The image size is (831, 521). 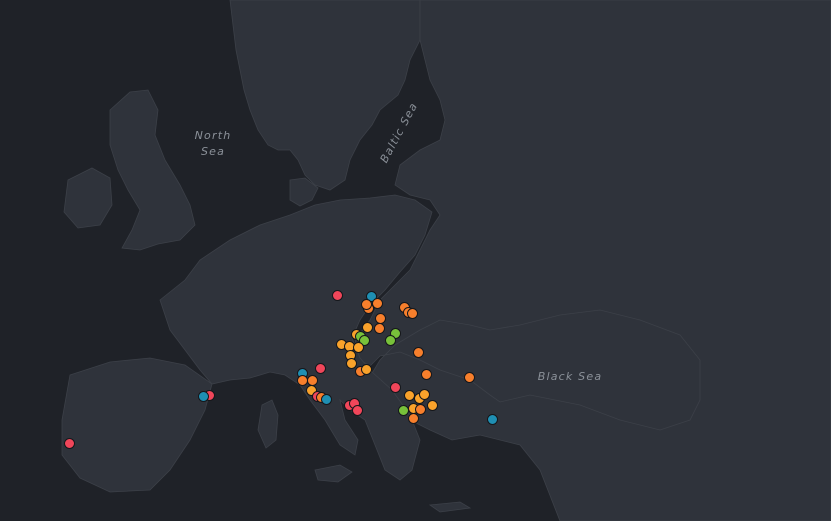 What do you see at coordinates (213, 135) in the screenshot?
I see `north-sea-label-line1: North` at bounding box center [213, 135].